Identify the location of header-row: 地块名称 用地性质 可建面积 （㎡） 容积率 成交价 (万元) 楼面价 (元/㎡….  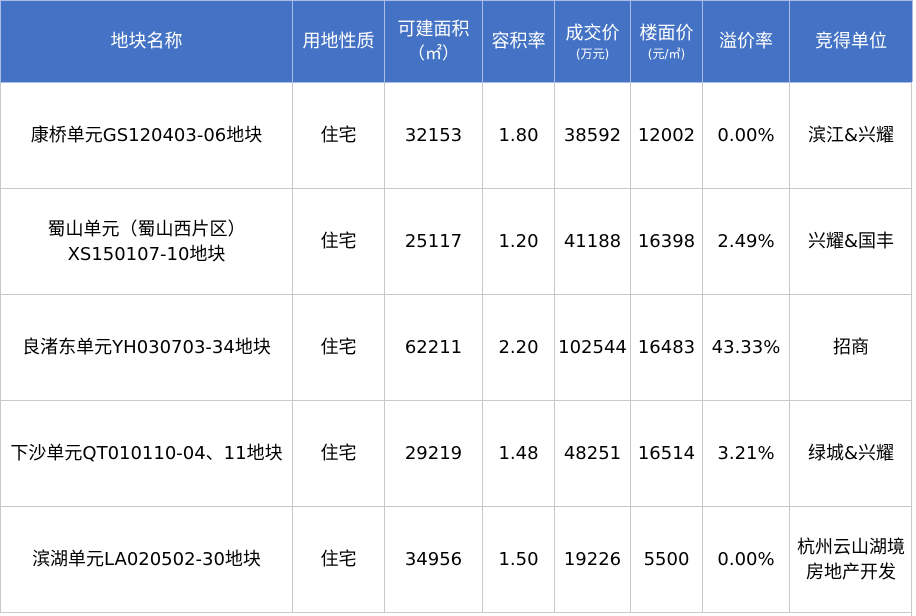
(456, 41).